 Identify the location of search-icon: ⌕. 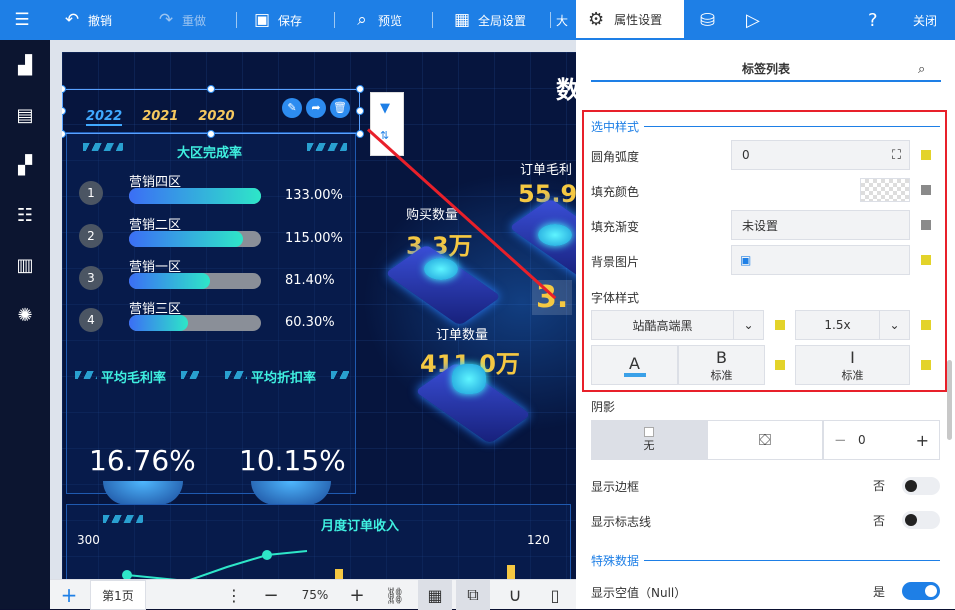
(921, 69).